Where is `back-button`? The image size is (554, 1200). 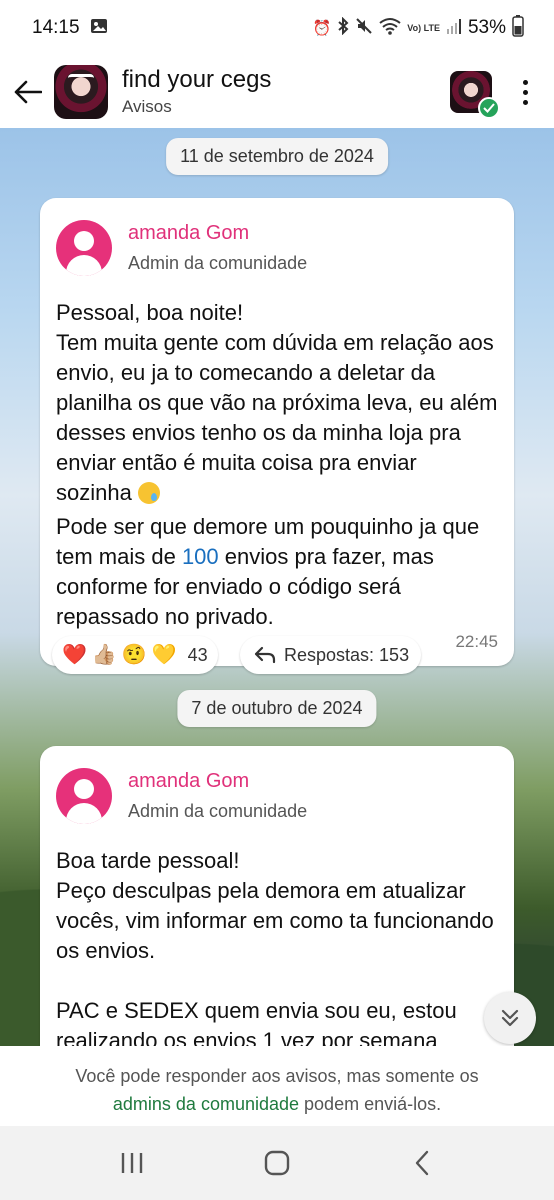 back-button is located at coordinates (28, 92).